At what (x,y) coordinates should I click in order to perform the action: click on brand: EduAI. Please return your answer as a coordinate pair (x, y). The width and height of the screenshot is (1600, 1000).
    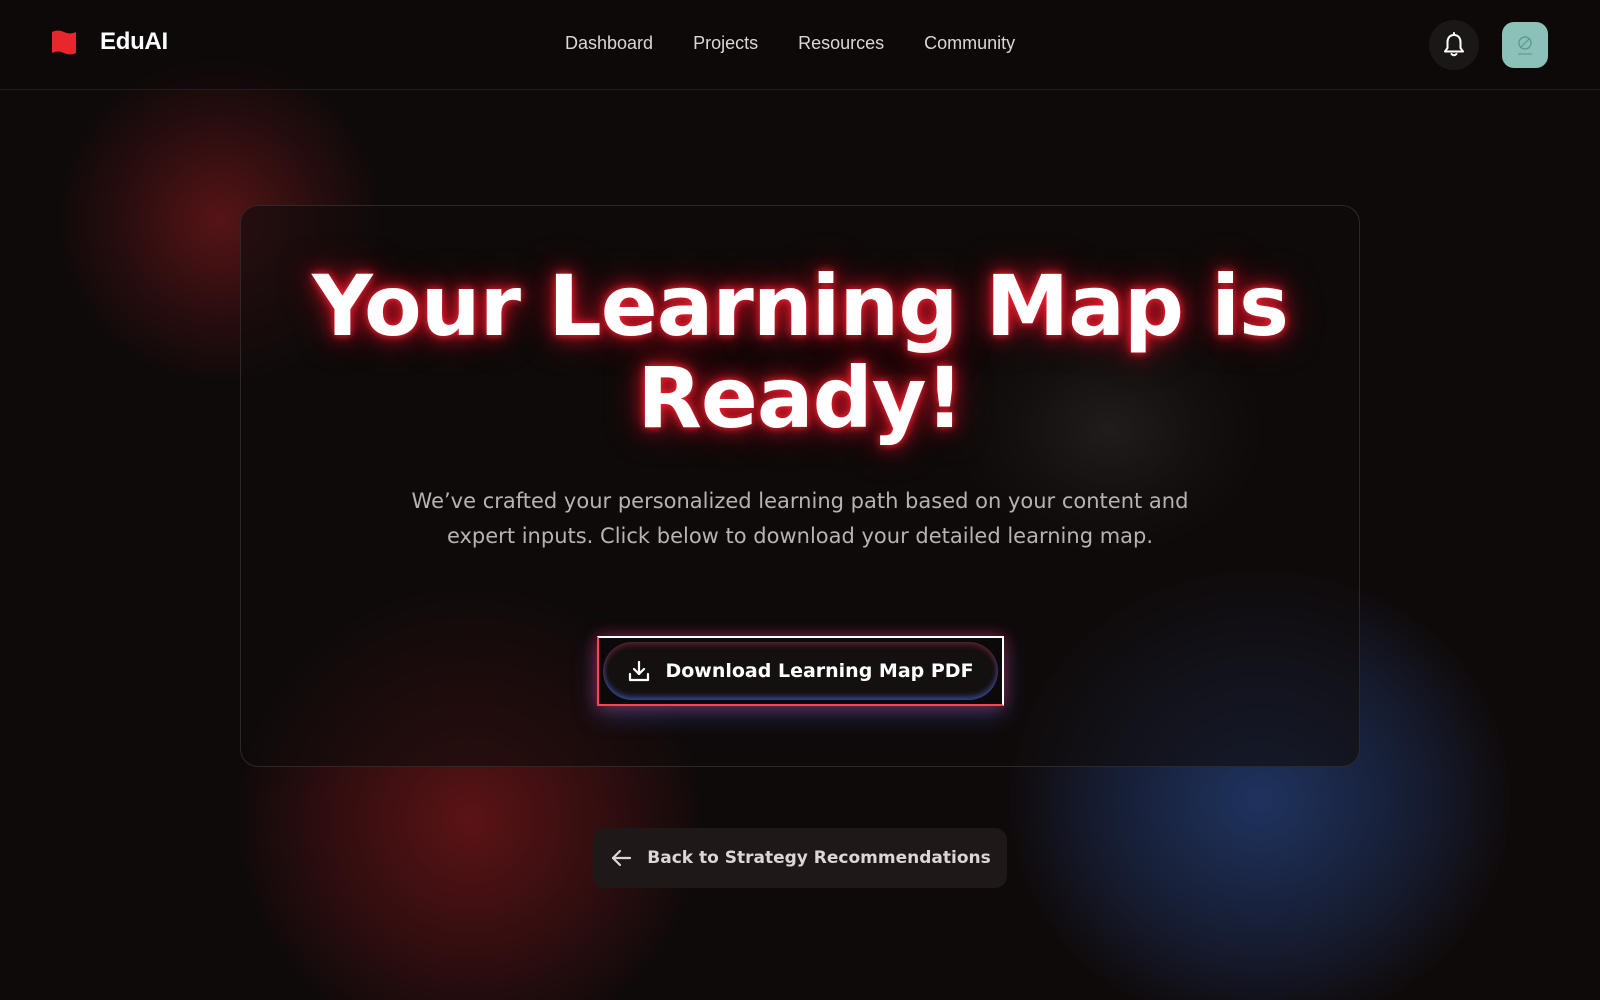
    Looking at the image, I should click on (109, 42).